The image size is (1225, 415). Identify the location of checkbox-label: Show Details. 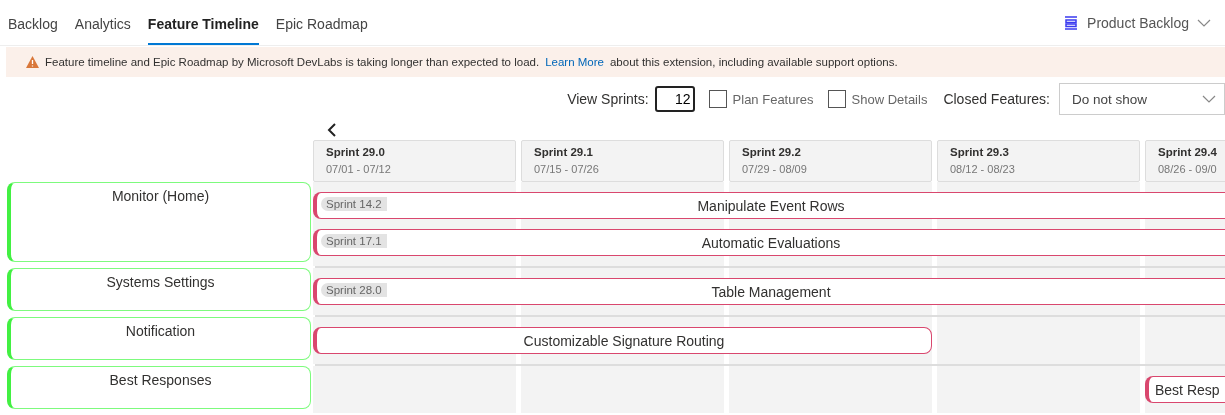
(889, 99).